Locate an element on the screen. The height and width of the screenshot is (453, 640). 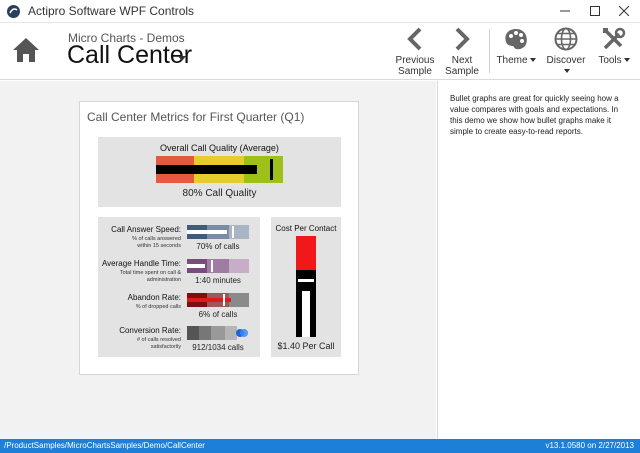
window-title: Actipro Software WPF Controls is located at coordinates (111, 11).